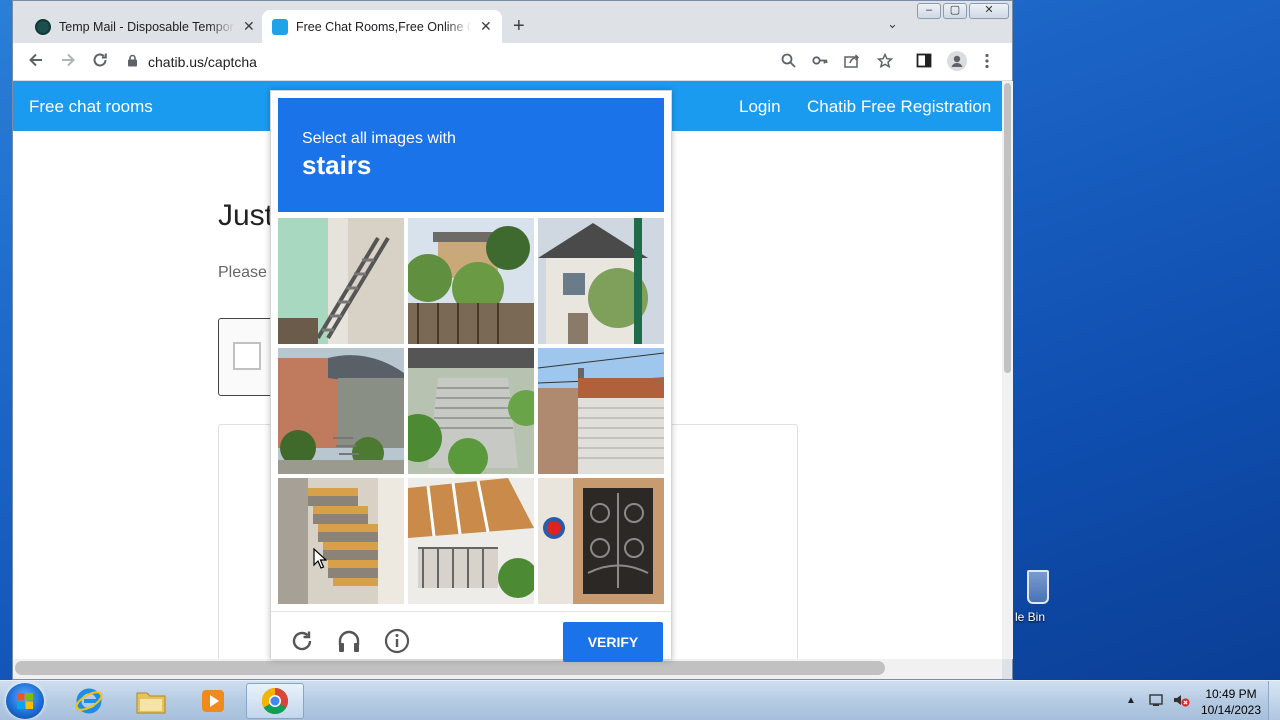 Image resolution: width=1280 pixels, height=720 pixels. I want to click on tab-title: Temp Mail - Disposable Temporary Email, so click(147, 26).